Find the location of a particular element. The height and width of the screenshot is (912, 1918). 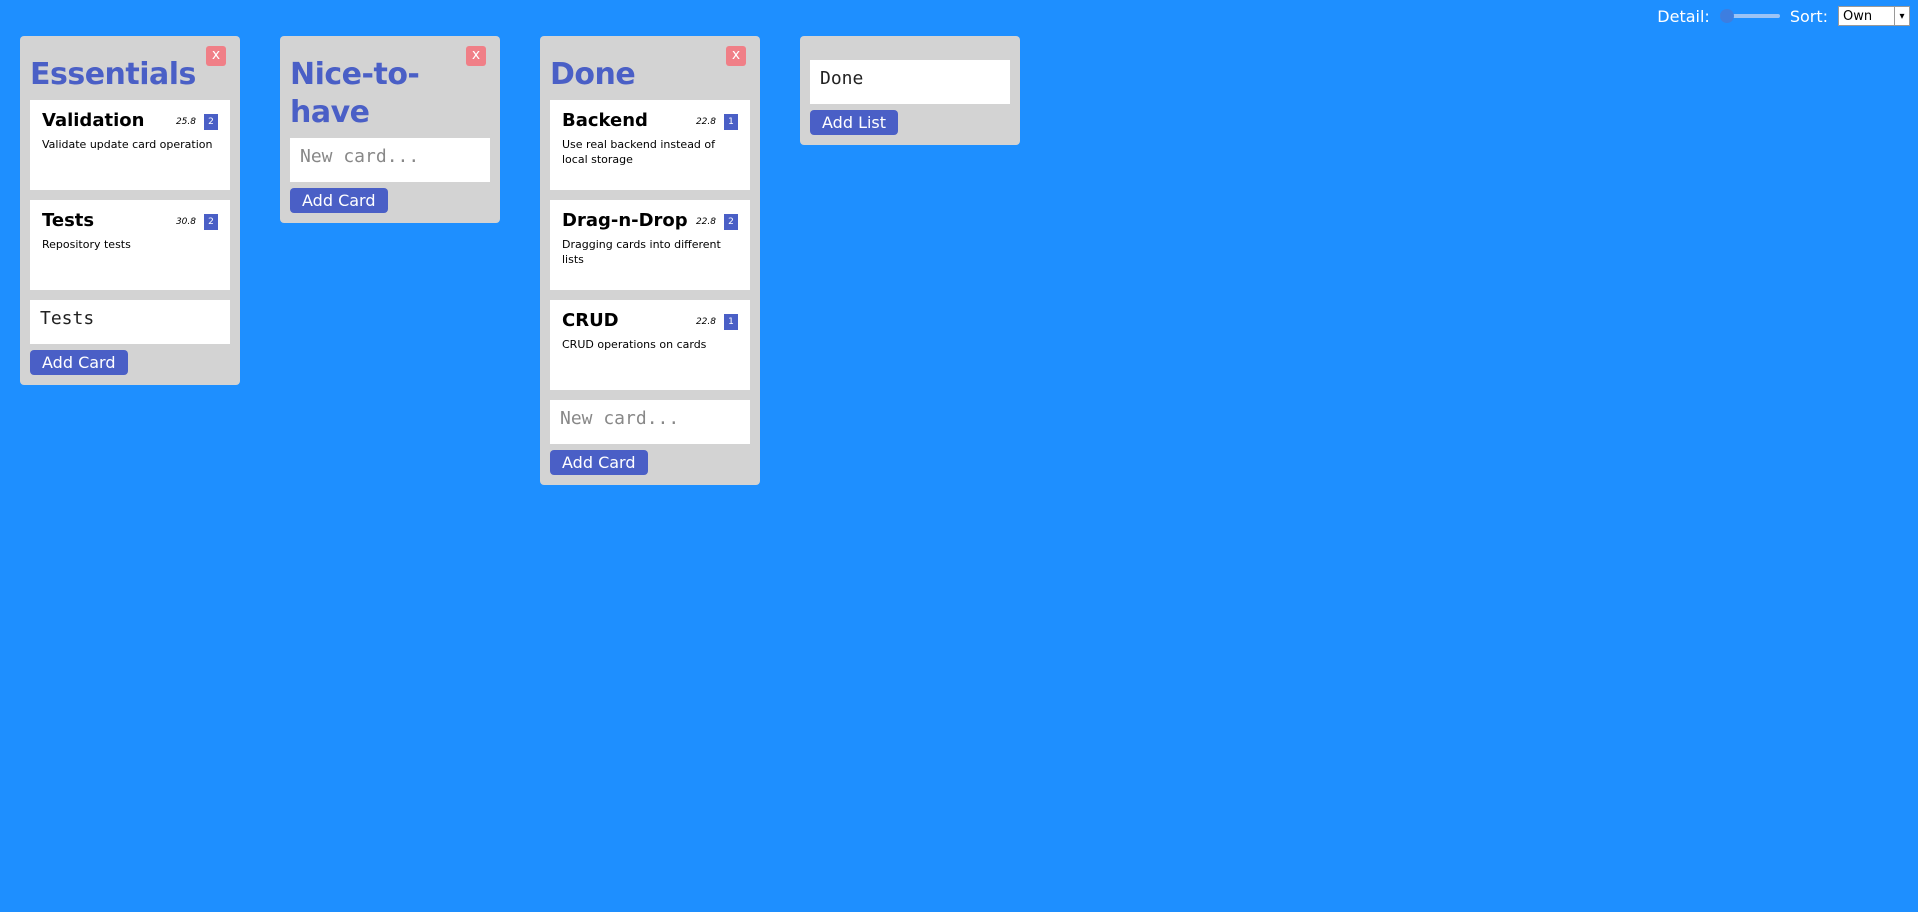

detail-slider is located at coordinates (1749, 16).